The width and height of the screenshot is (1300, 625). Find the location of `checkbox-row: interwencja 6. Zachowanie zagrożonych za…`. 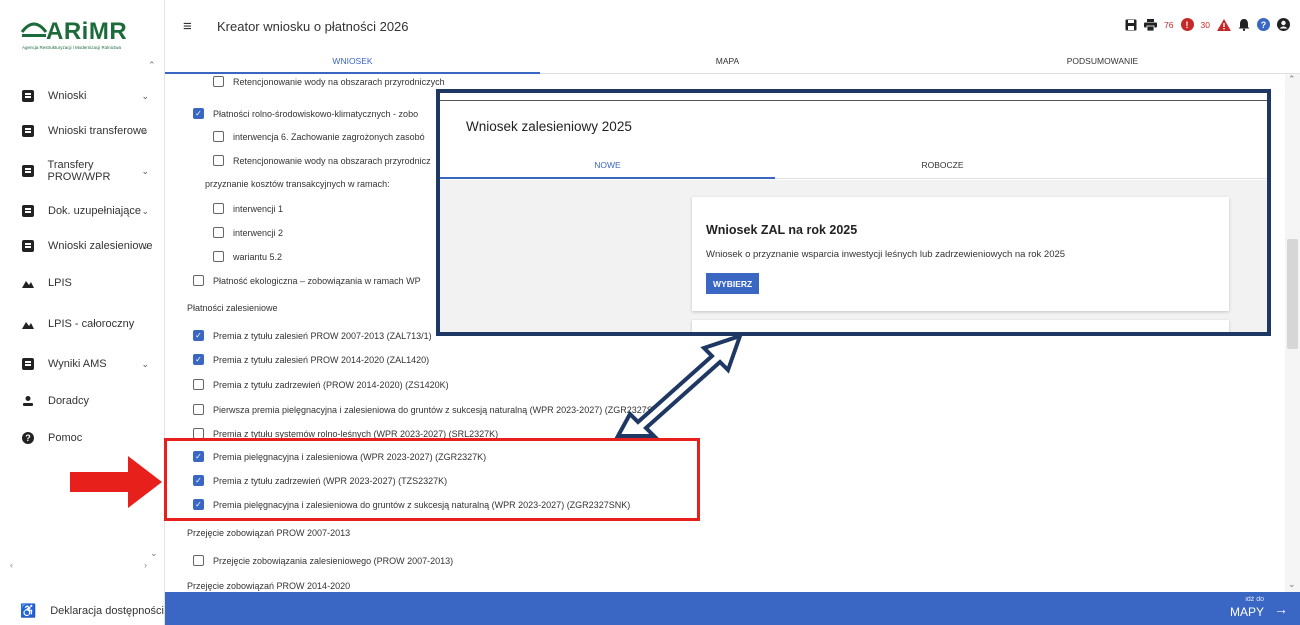

checkbox-row: interwencja 6. Zachowanie zagrożonych za… is located at coordinates (319, 136).